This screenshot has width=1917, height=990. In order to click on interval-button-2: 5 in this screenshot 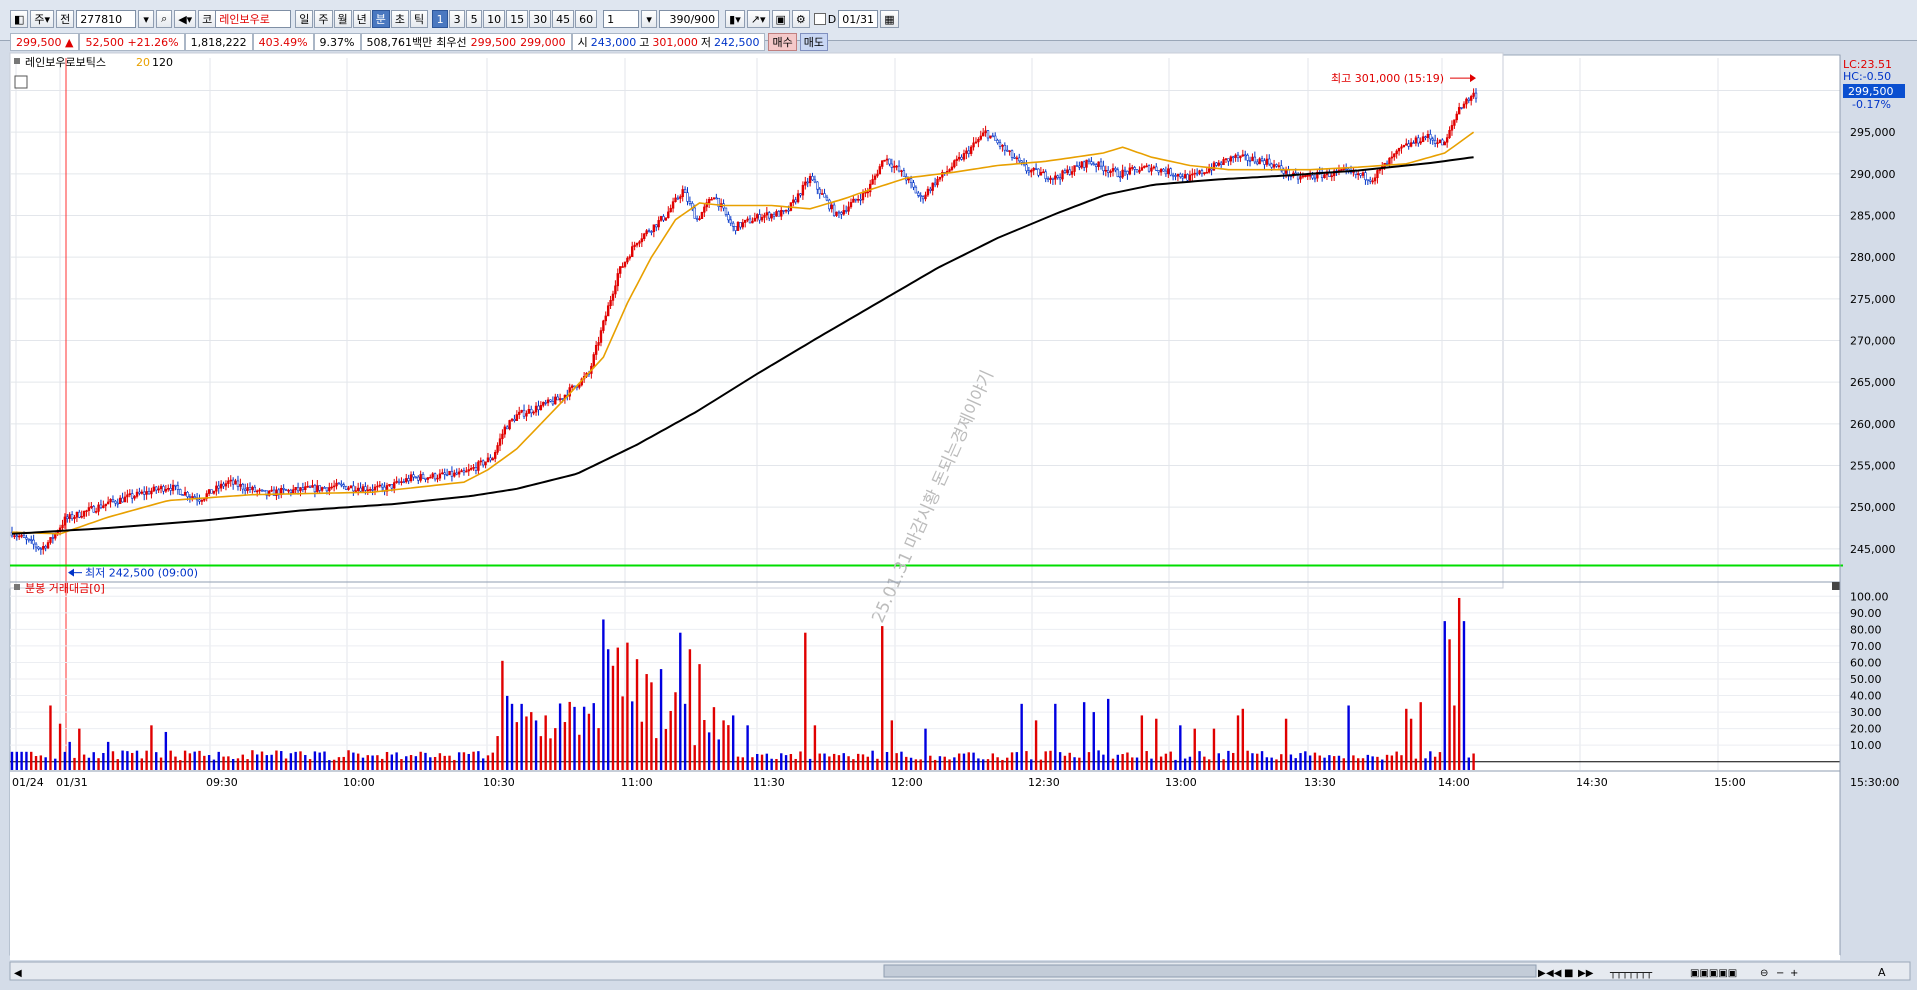, I will do `click(474, 19)`.